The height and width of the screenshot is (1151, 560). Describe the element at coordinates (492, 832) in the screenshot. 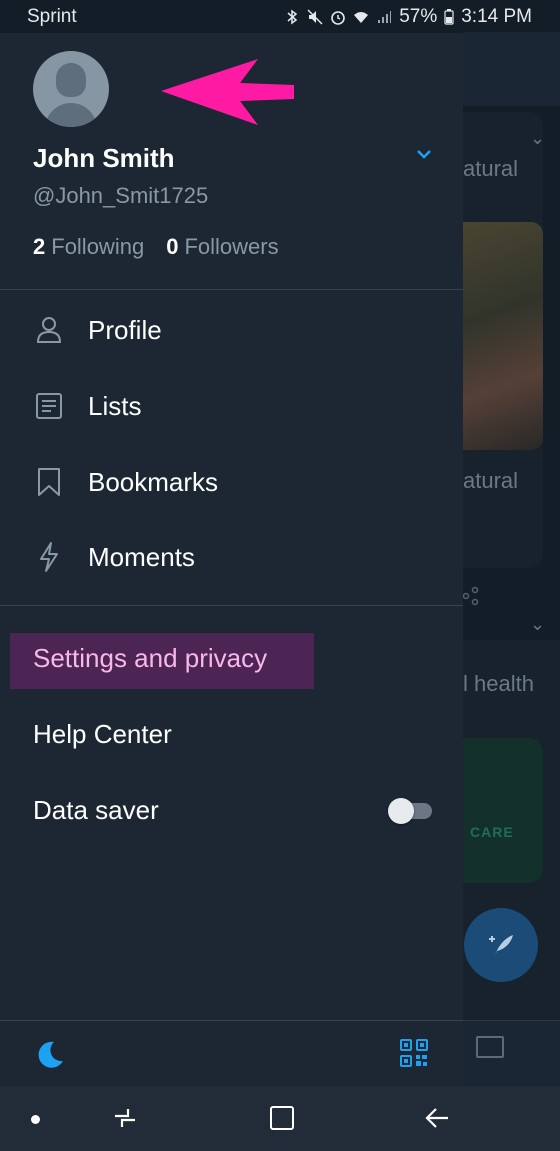

I see `background-care-text: CARE` at that location.